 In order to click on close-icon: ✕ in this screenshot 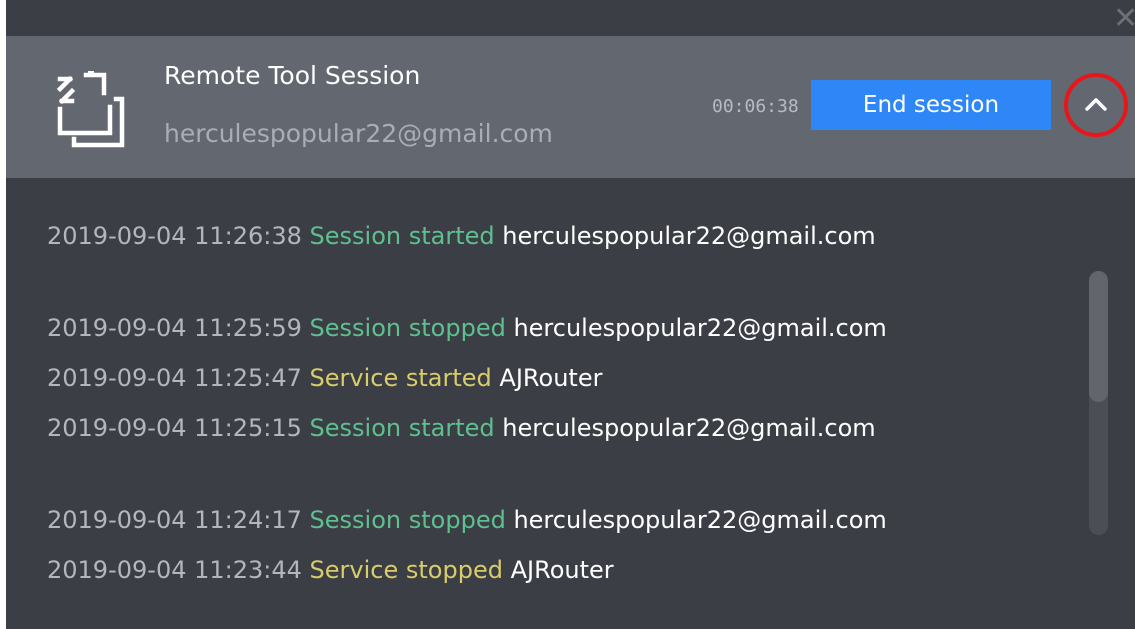, I will do `click(1124, 19)`.